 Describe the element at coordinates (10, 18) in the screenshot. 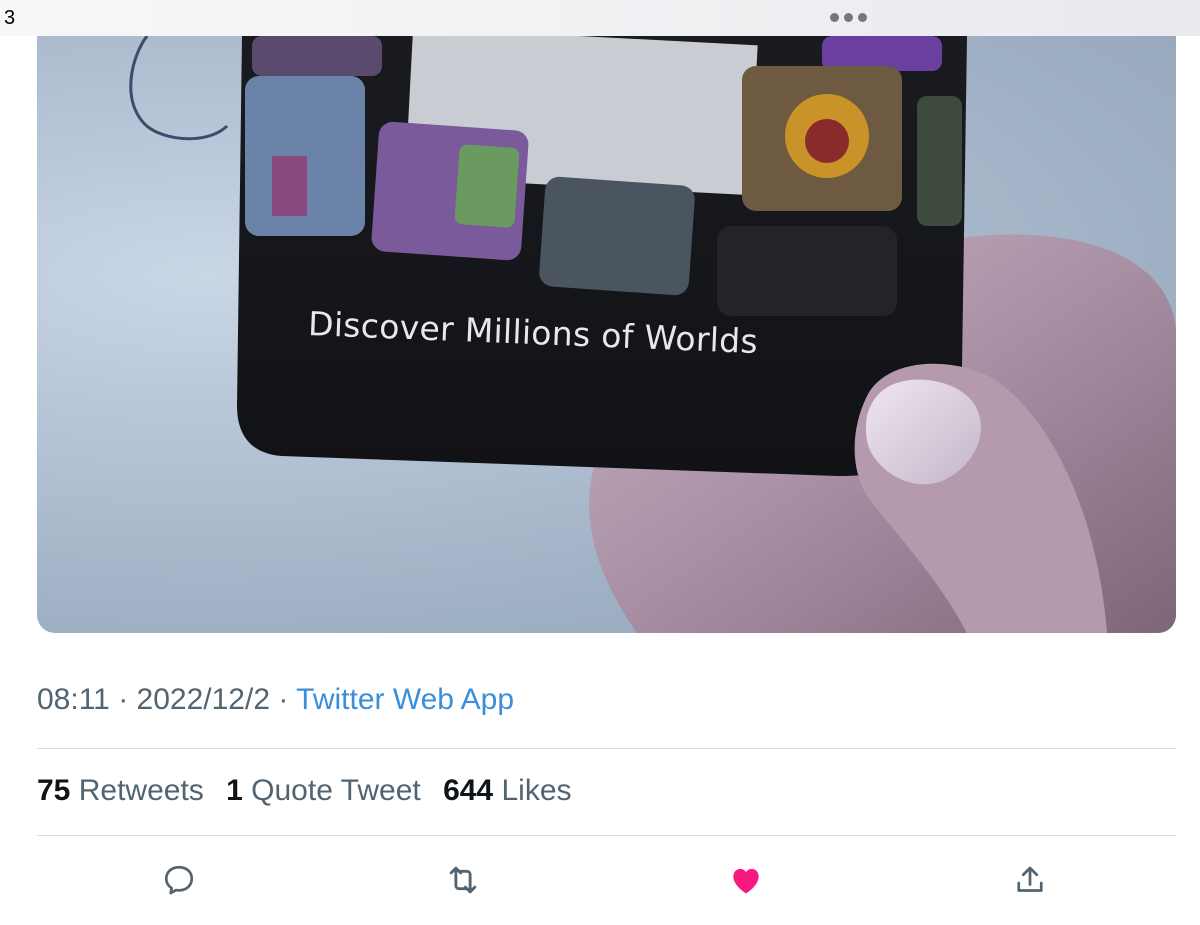

I see `status-time: 3` at that location.